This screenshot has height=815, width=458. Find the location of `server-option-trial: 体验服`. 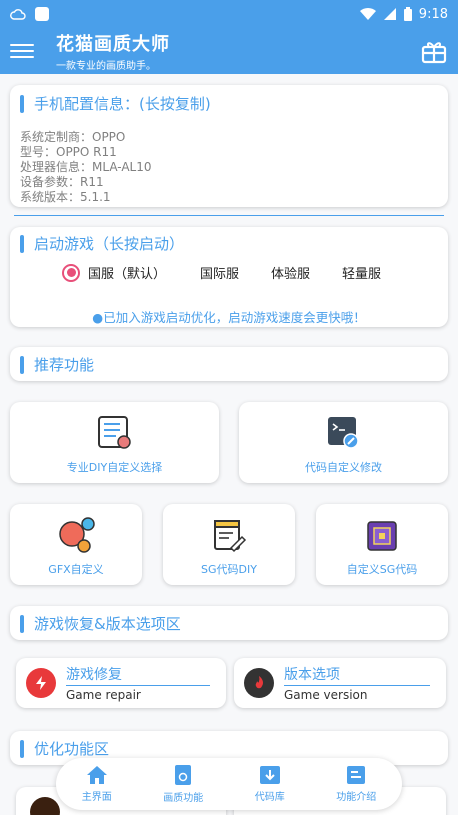

server-option-trial: 体验服 is located at coordinates (290, 272).